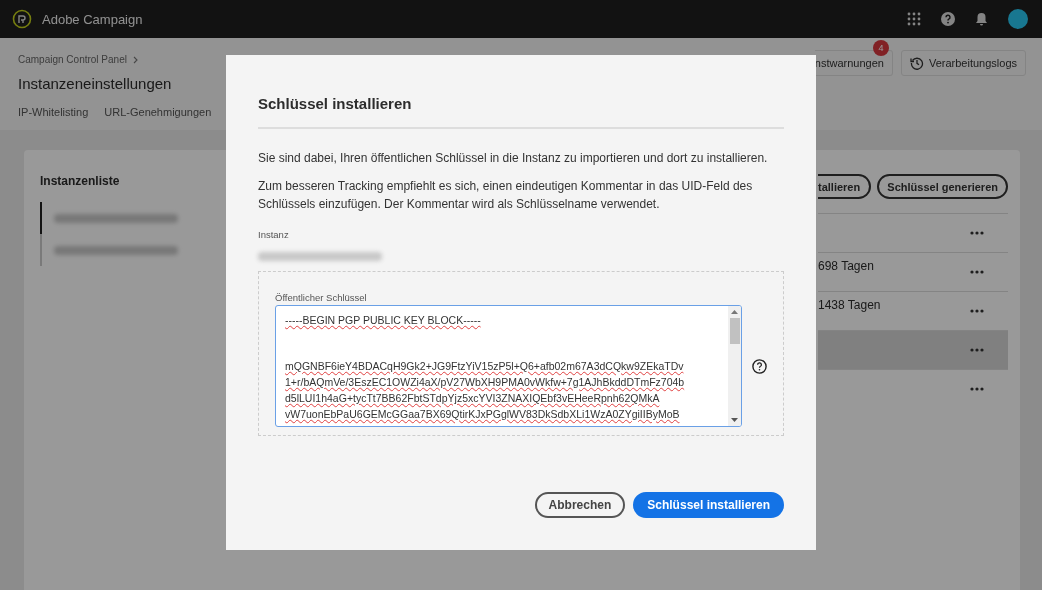 Image resolution: width=1042 pixels, height=590 pixels. Describe the element at coordinates (981, 19) in the screenshot. I see `notification-bell-icon` at that location.